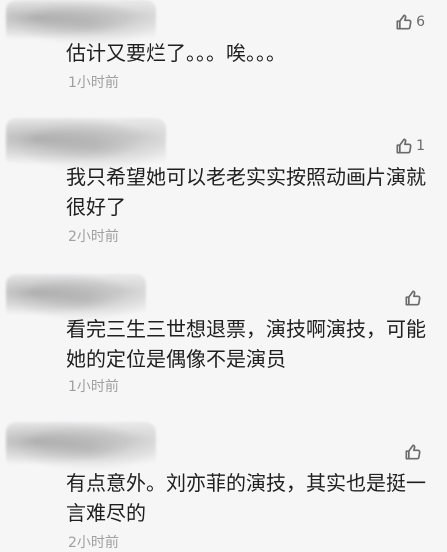  What do you see at coordinates (246, 498) in the screenshot?
I see `comment-text: 有点意外。刘亦菲的演技，其实也是挺一言难尽的` at bounding box center [246, 498].